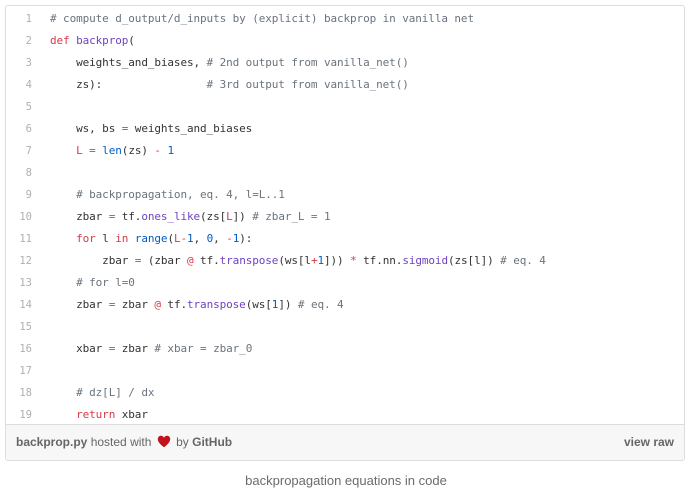 This screenshot has height=503, width=692. What do you see at coordinates (112, 150) in the screenshot?
I see `code-token: len` at bounding box center [112, 150].